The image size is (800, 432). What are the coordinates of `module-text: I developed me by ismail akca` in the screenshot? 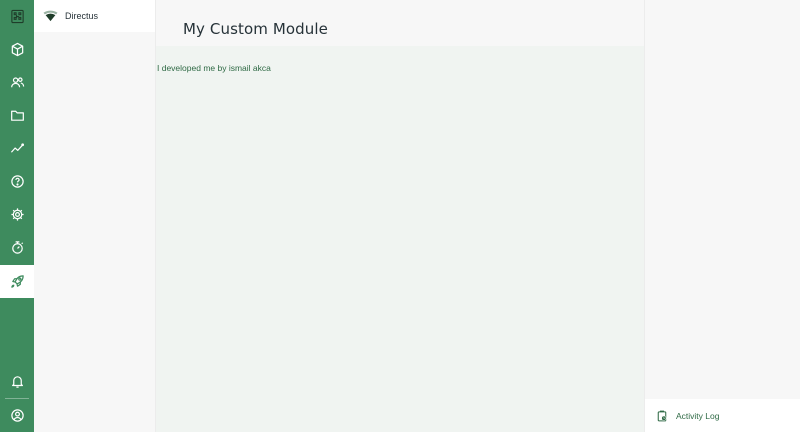 It's located at (214, 68).